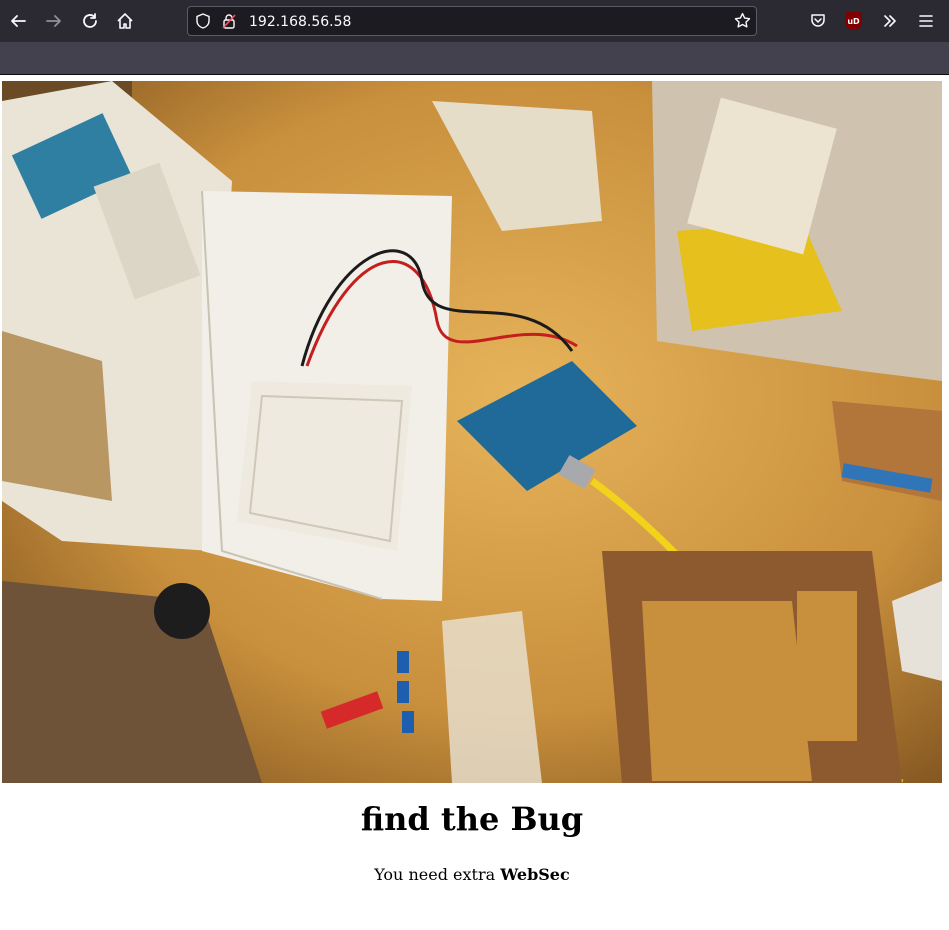 The width and height of the screenshot is (949, 930). I want to click on home-icon, so click(125, 21).